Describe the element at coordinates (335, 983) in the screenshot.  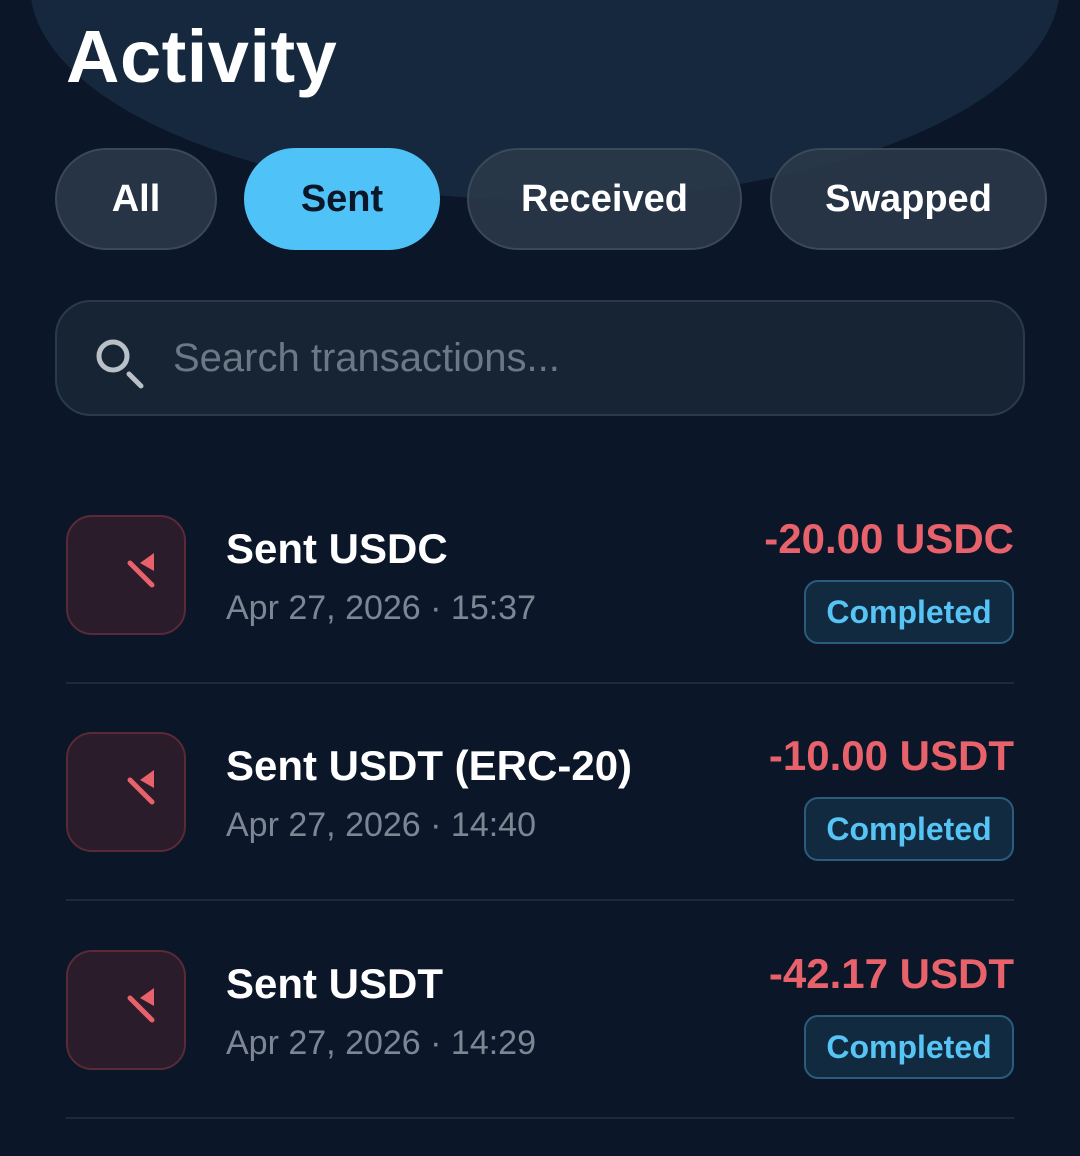
I see `transaction-title: Sent USDT` at that location.